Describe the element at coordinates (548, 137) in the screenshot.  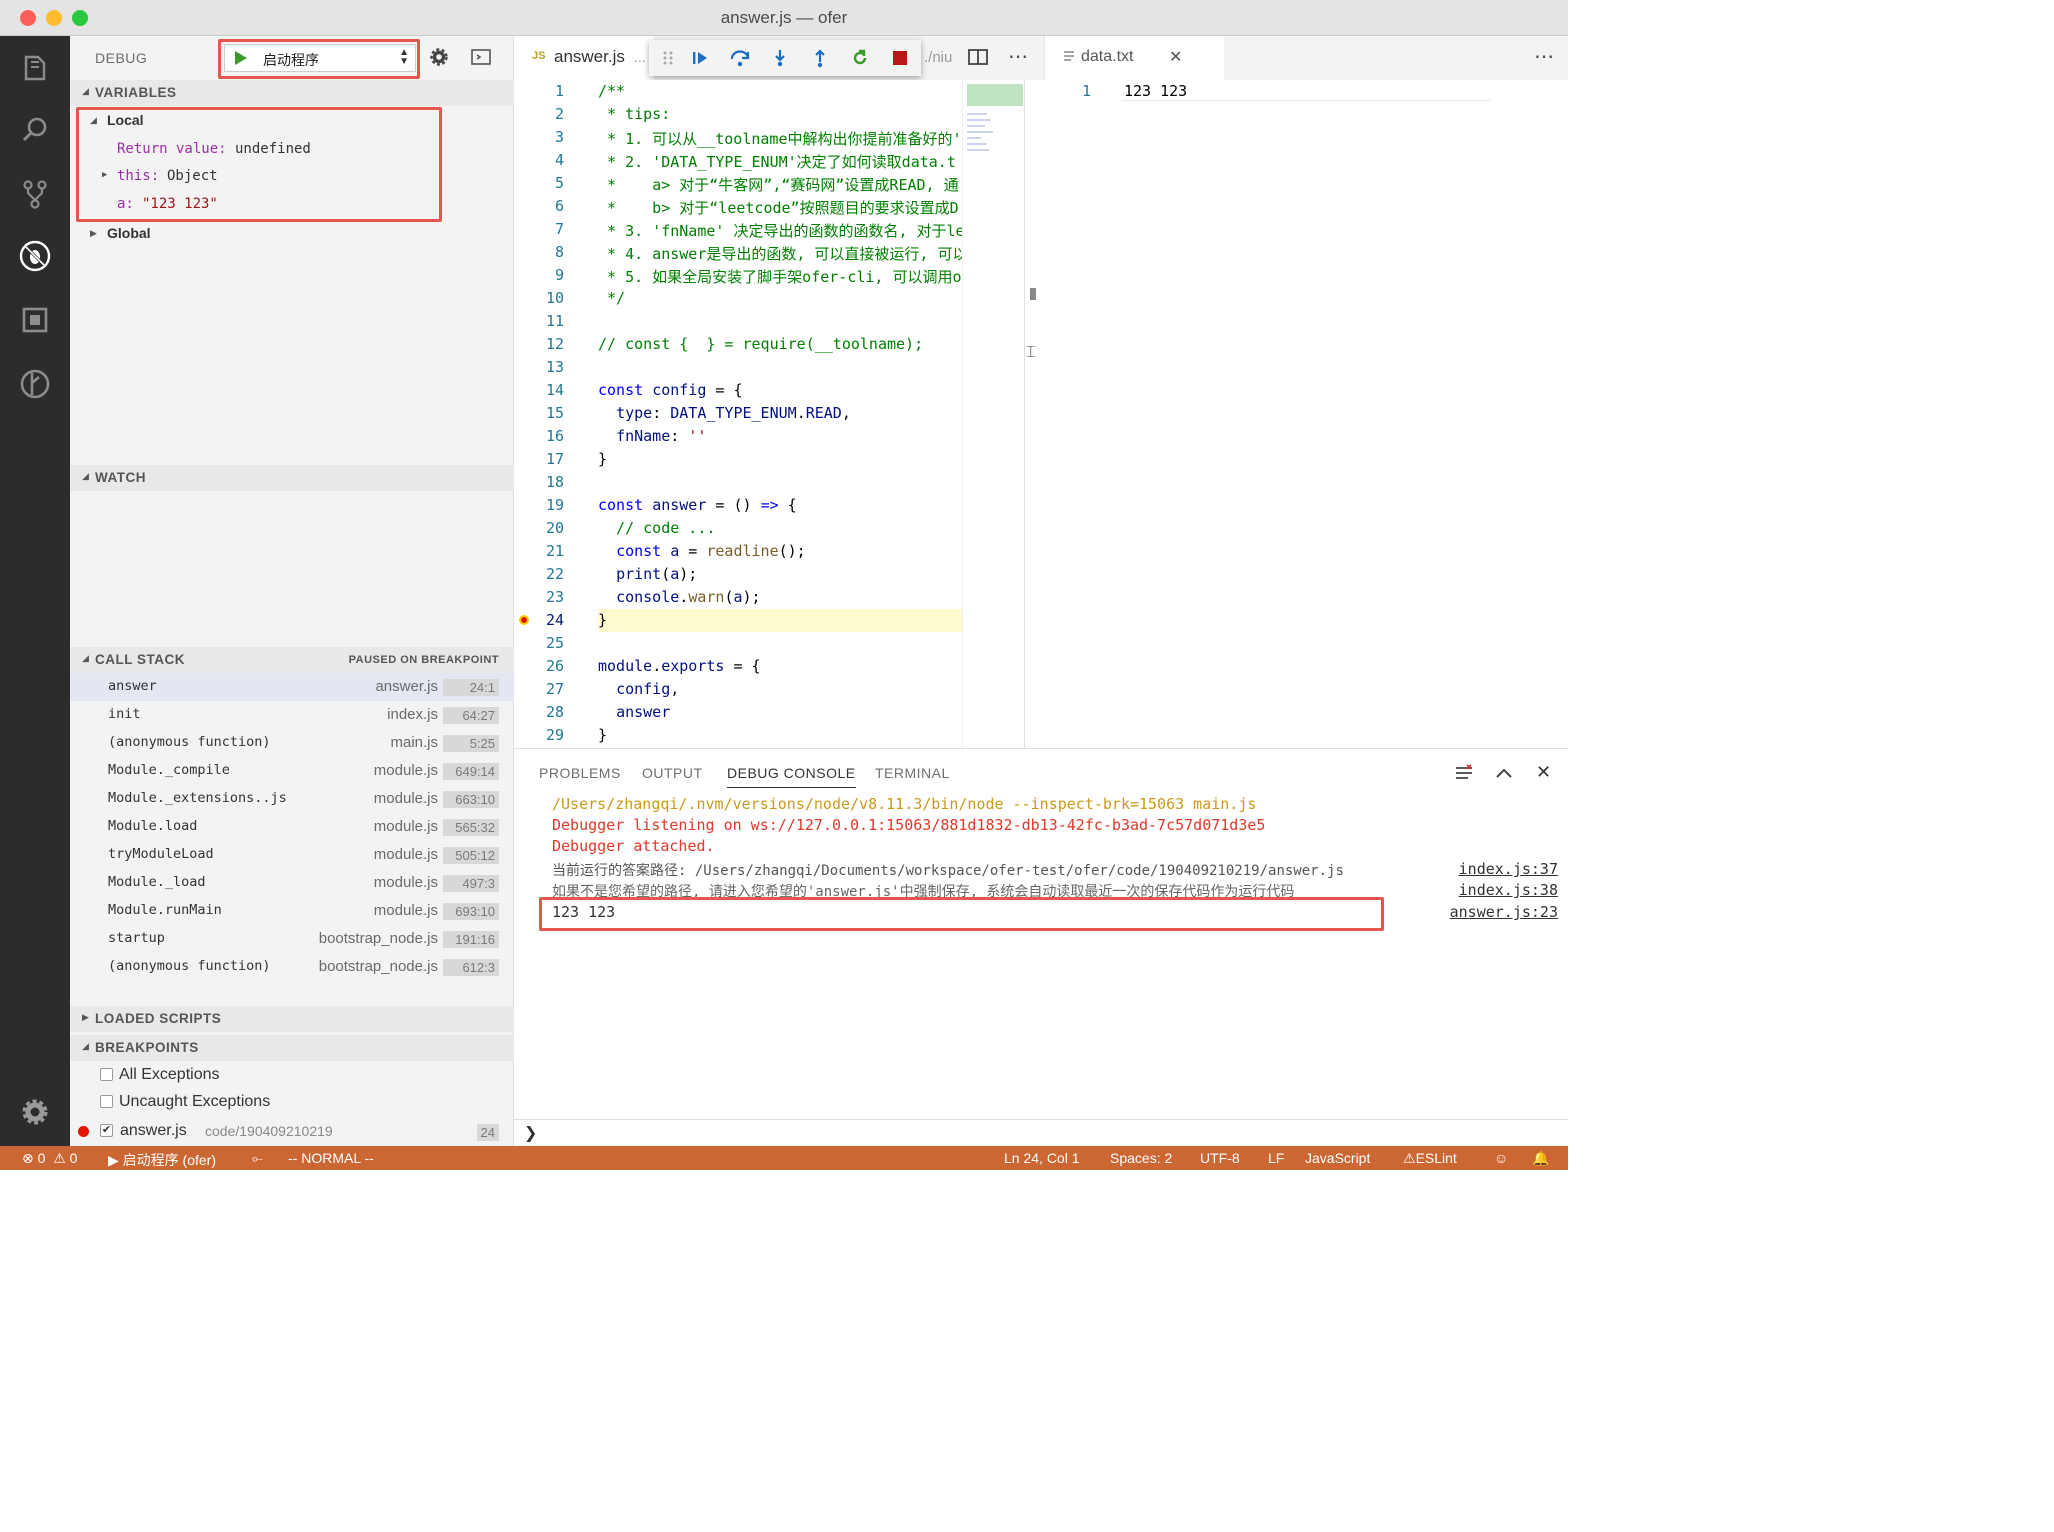
I see `line-number: 3` at that location.